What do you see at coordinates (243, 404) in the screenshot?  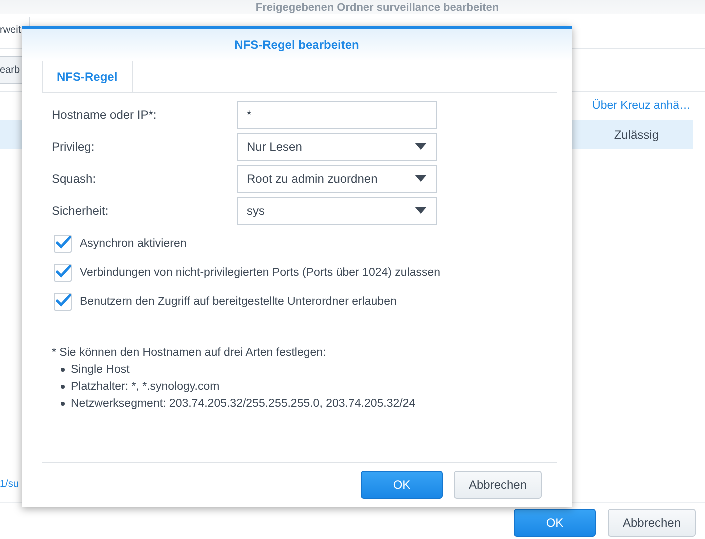 I see `bullet-text: Netzwerksegment: 203.74.205.32/255.255.255.0, 203.74.205.32/24` at bounding box center [243, 404].